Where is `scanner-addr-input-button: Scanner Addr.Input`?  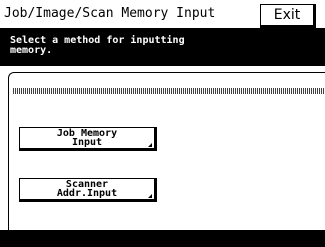
scanner-addr-input-button: Scanner Addr.Input is located at coordinates (88, 190).